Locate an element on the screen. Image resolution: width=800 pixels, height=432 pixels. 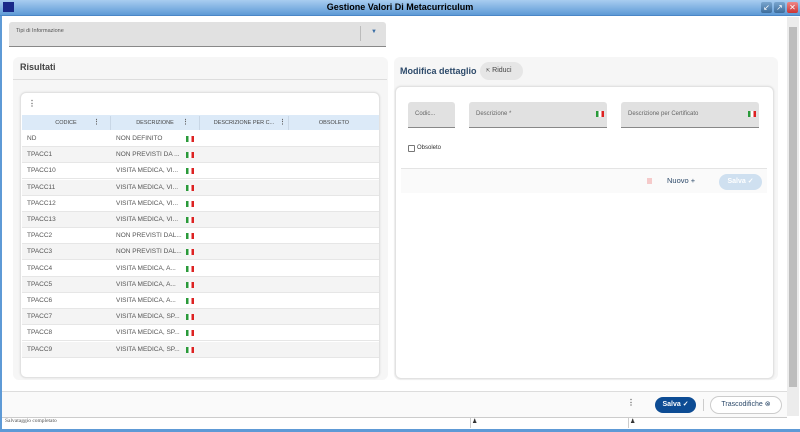
column-header-descrizione: DESCRIZIONE ⋮ is located at coordinates (155, 123).